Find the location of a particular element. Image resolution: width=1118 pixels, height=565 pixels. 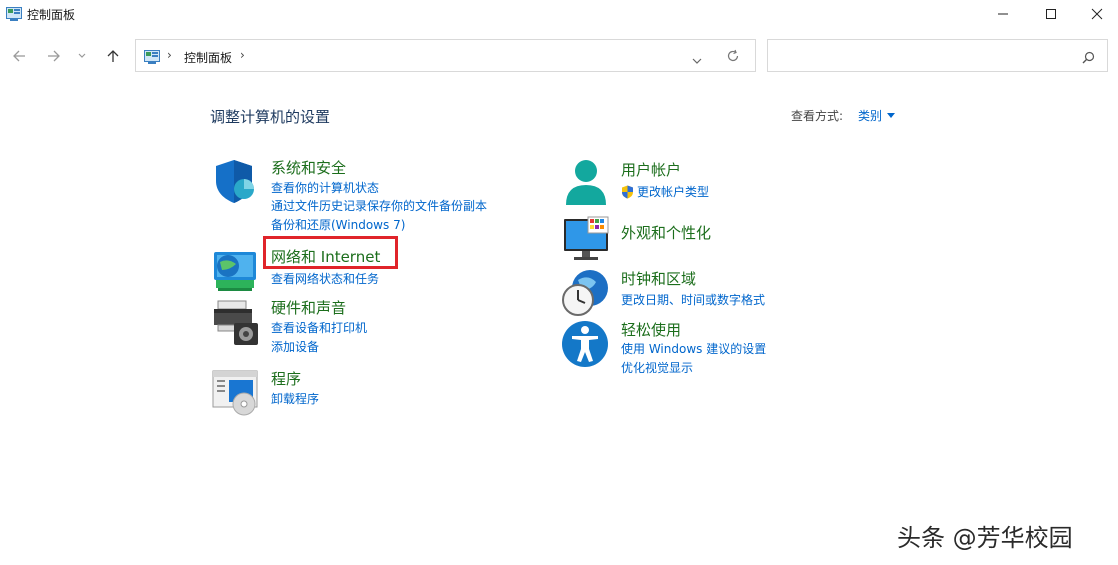

highlight-annotation-box is located at coordinates (330, 252).